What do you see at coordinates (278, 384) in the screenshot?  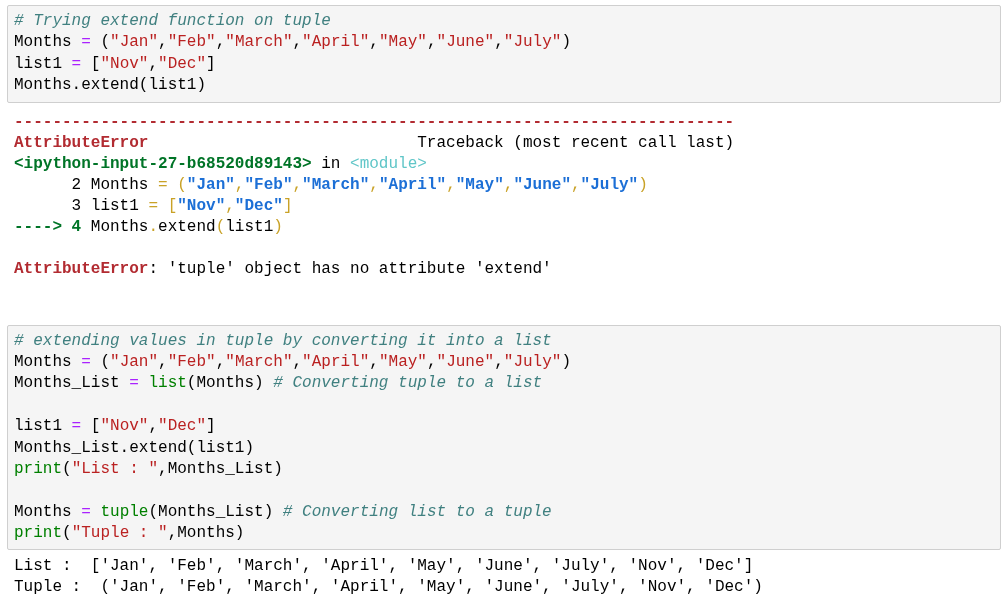 I see `code-line: Months_List = list(Months) # Converting tuple to a list` at bounding box center [278, 384].